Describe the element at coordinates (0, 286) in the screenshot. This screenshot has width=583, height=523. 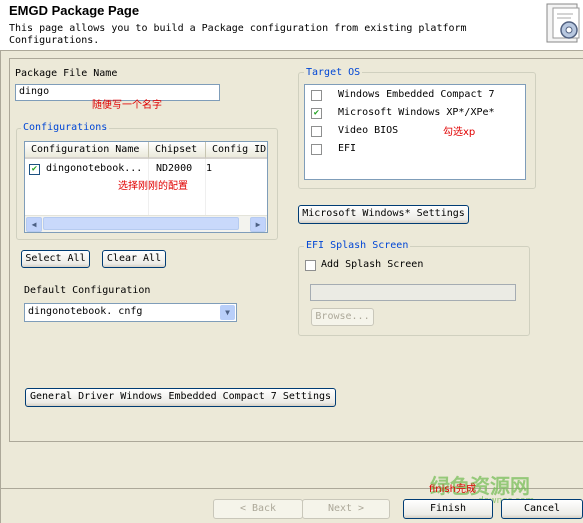
I see `window-edge` at that location.